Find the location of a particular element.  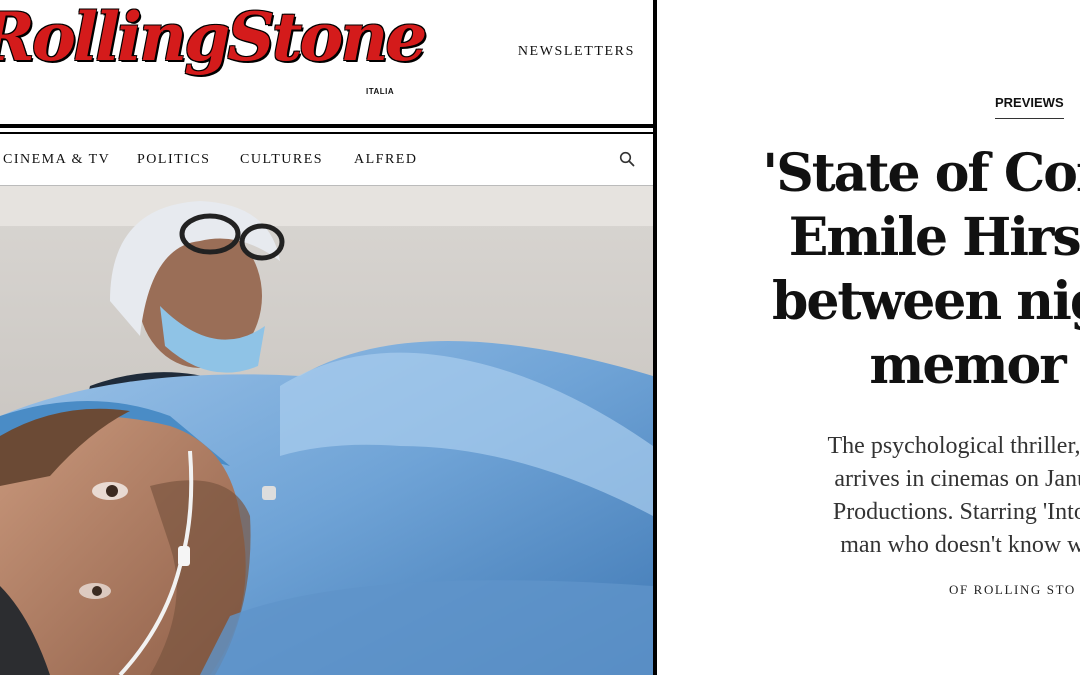

headline-line: between night is located at coordinates (925, 301).